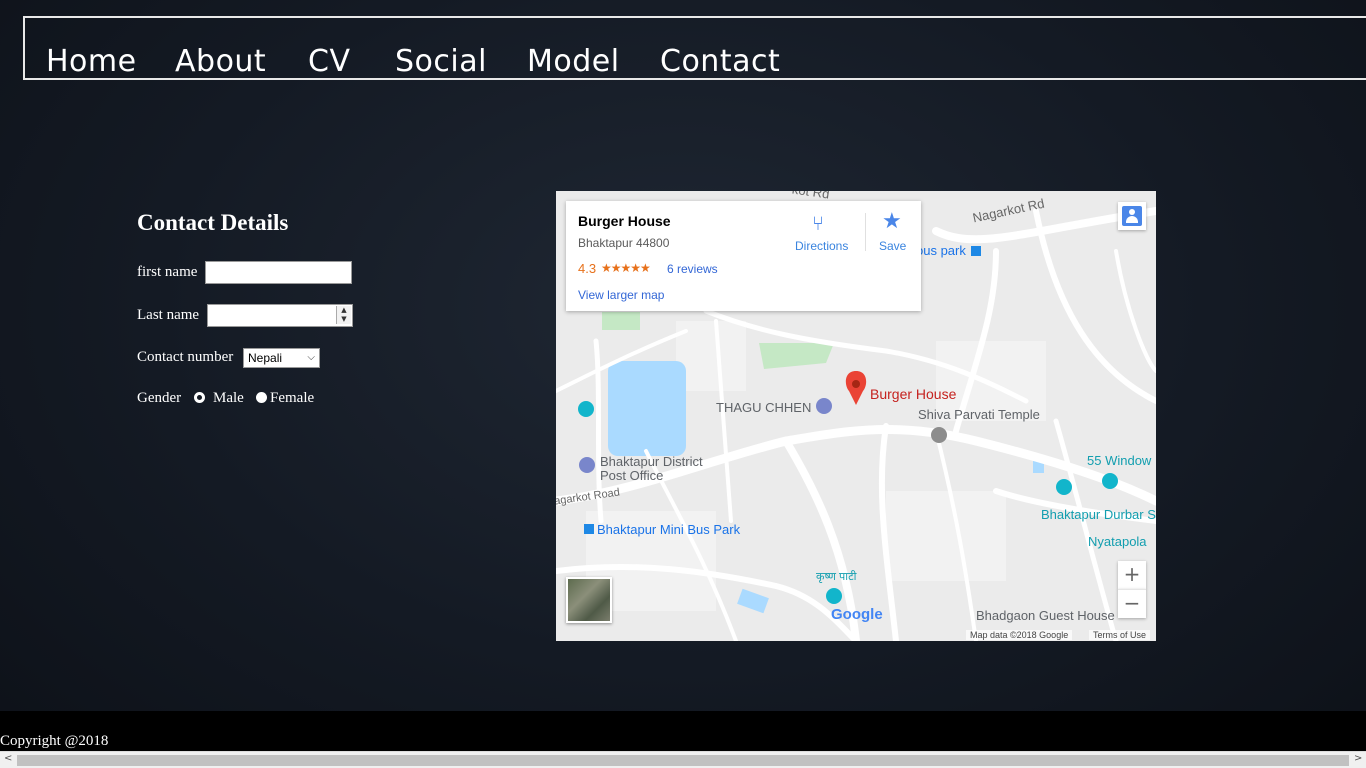  Describe the element at coordinates (822, 246) in the screenshot. I see `directions-label: Directions` at that location.